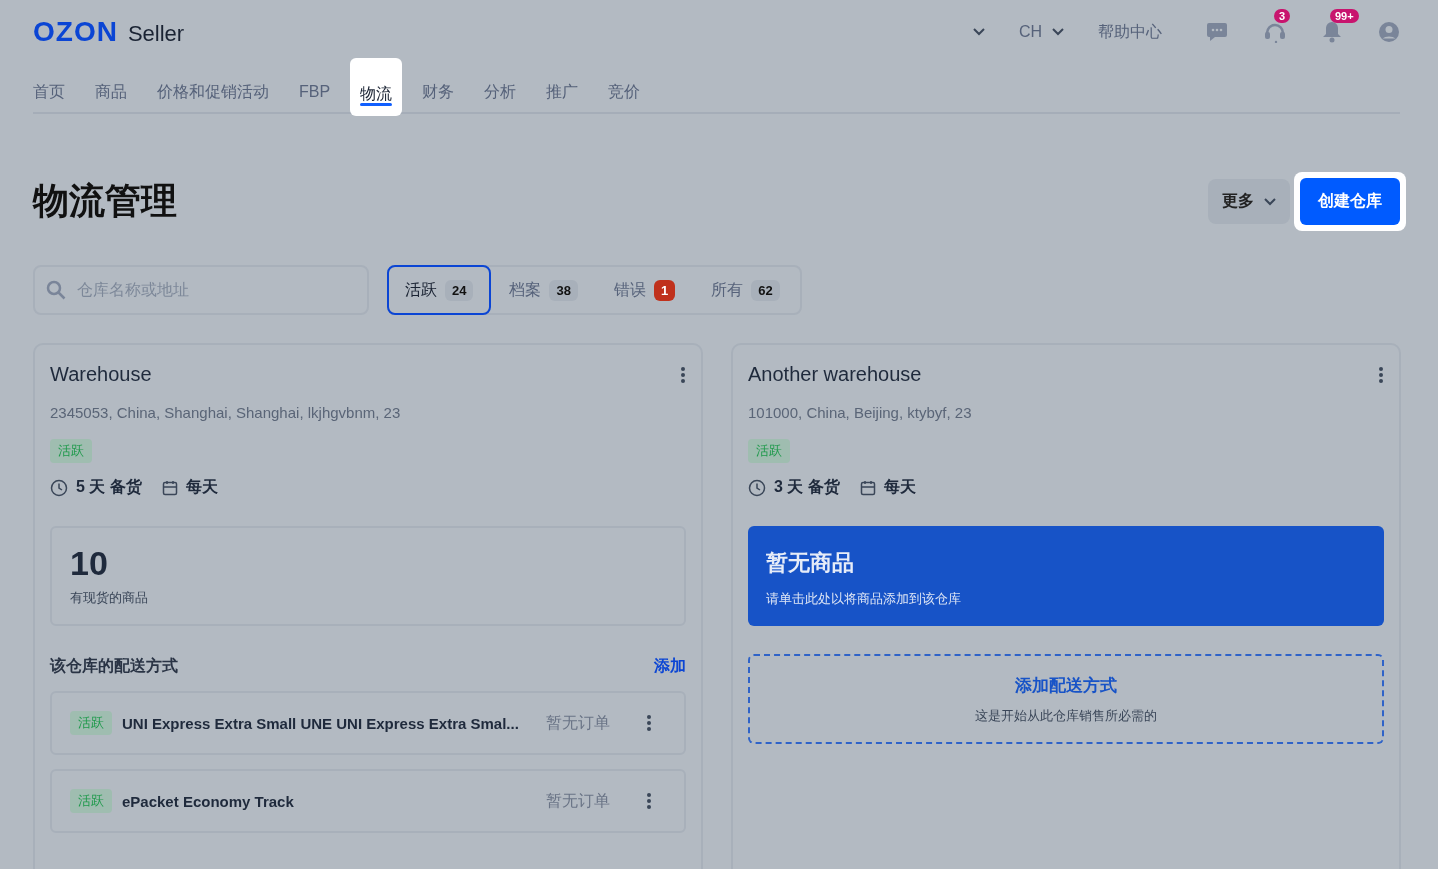 This screenshot has width=1438, height=869. What do you see at coordinates (1275, 32) in the screenshot?
I see `headset-icon` at bounding box center [1275, 32].